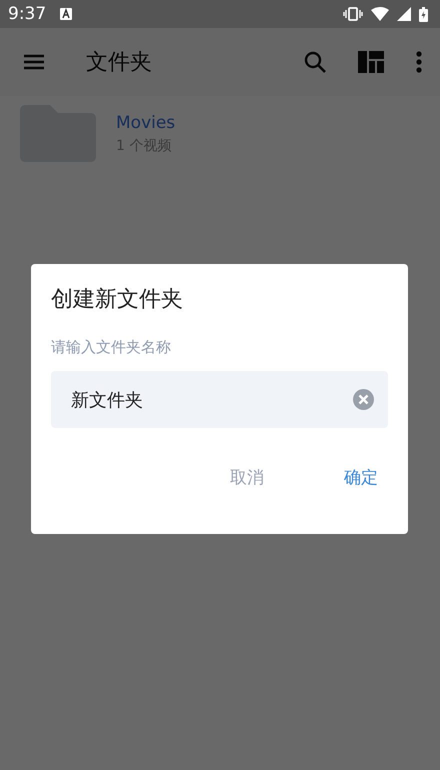 This screenshot has width=440, height=770. I want to click on field-label: 请输入文件夹名称, so click(111, 347).